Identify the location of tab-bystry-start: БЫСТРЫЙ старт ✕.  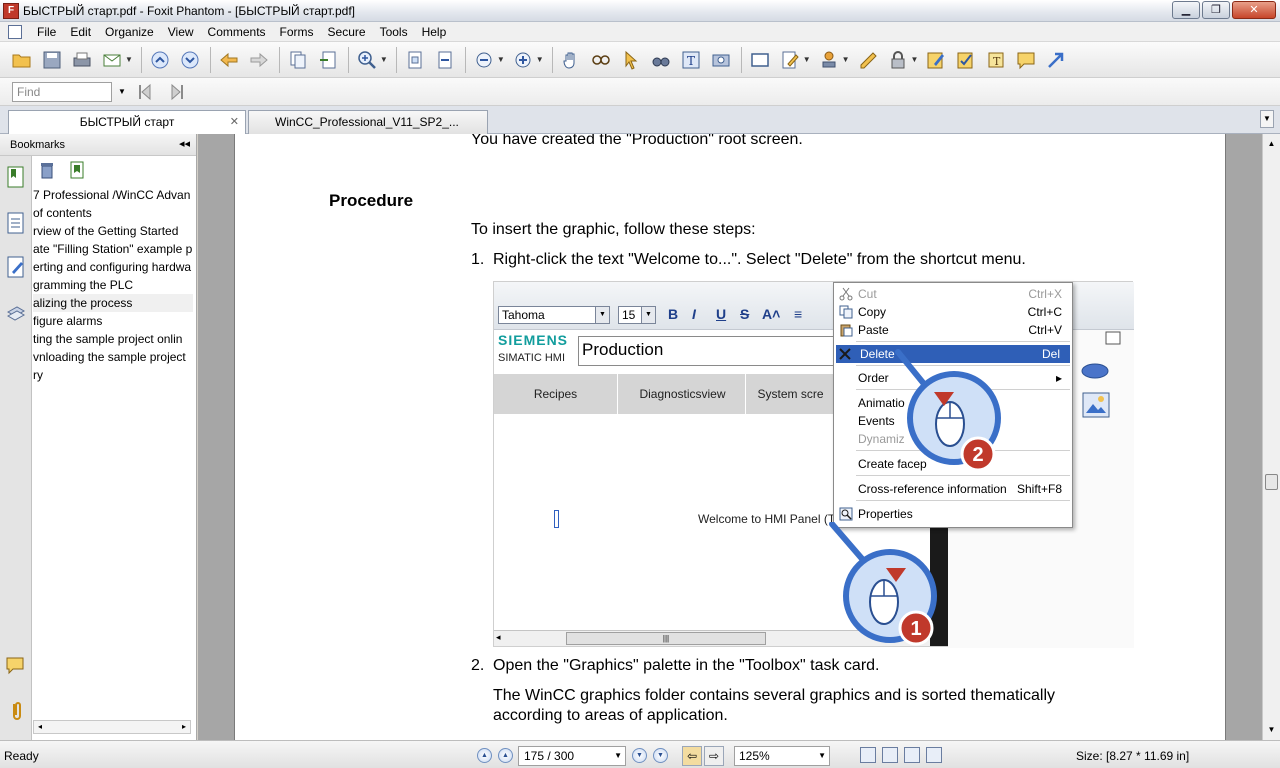
(127, 122).